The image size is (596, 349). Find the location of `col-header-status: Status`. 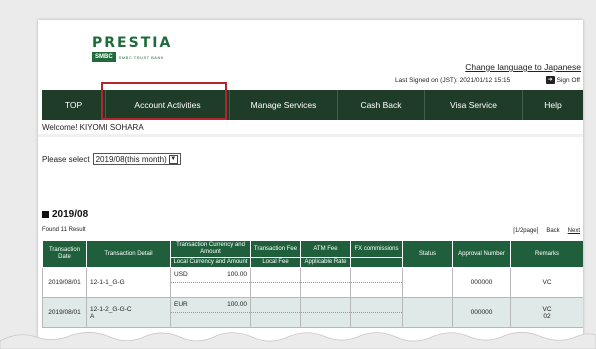

col-header-status: Status is located at coordinates (427, 254).